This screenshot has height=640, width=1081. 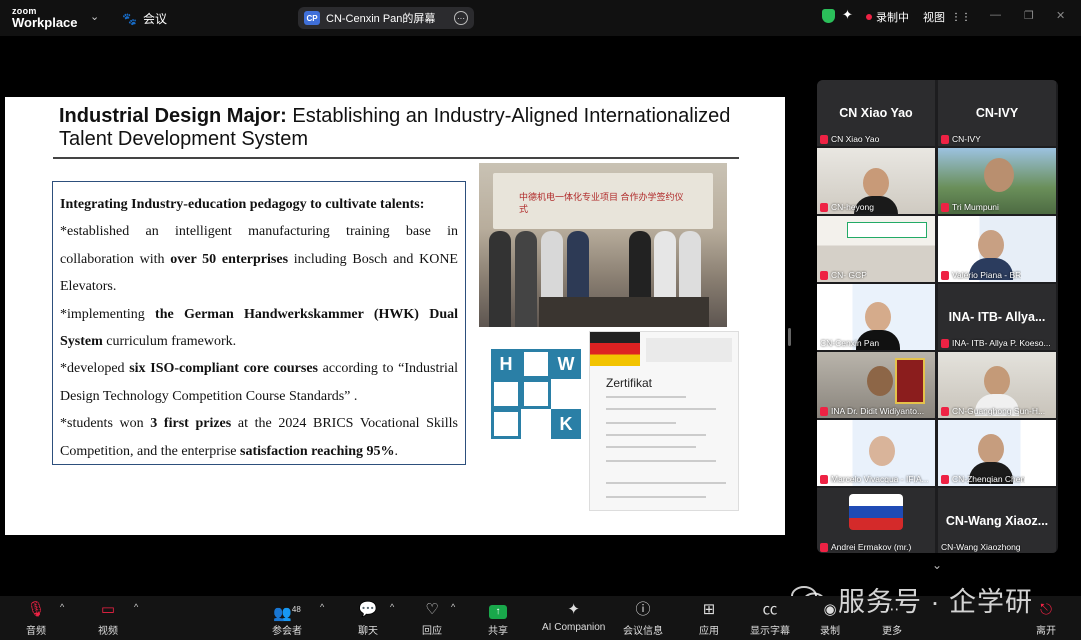 I want to click on certificate-image: Zertifikat, so click(x=664, y=421).